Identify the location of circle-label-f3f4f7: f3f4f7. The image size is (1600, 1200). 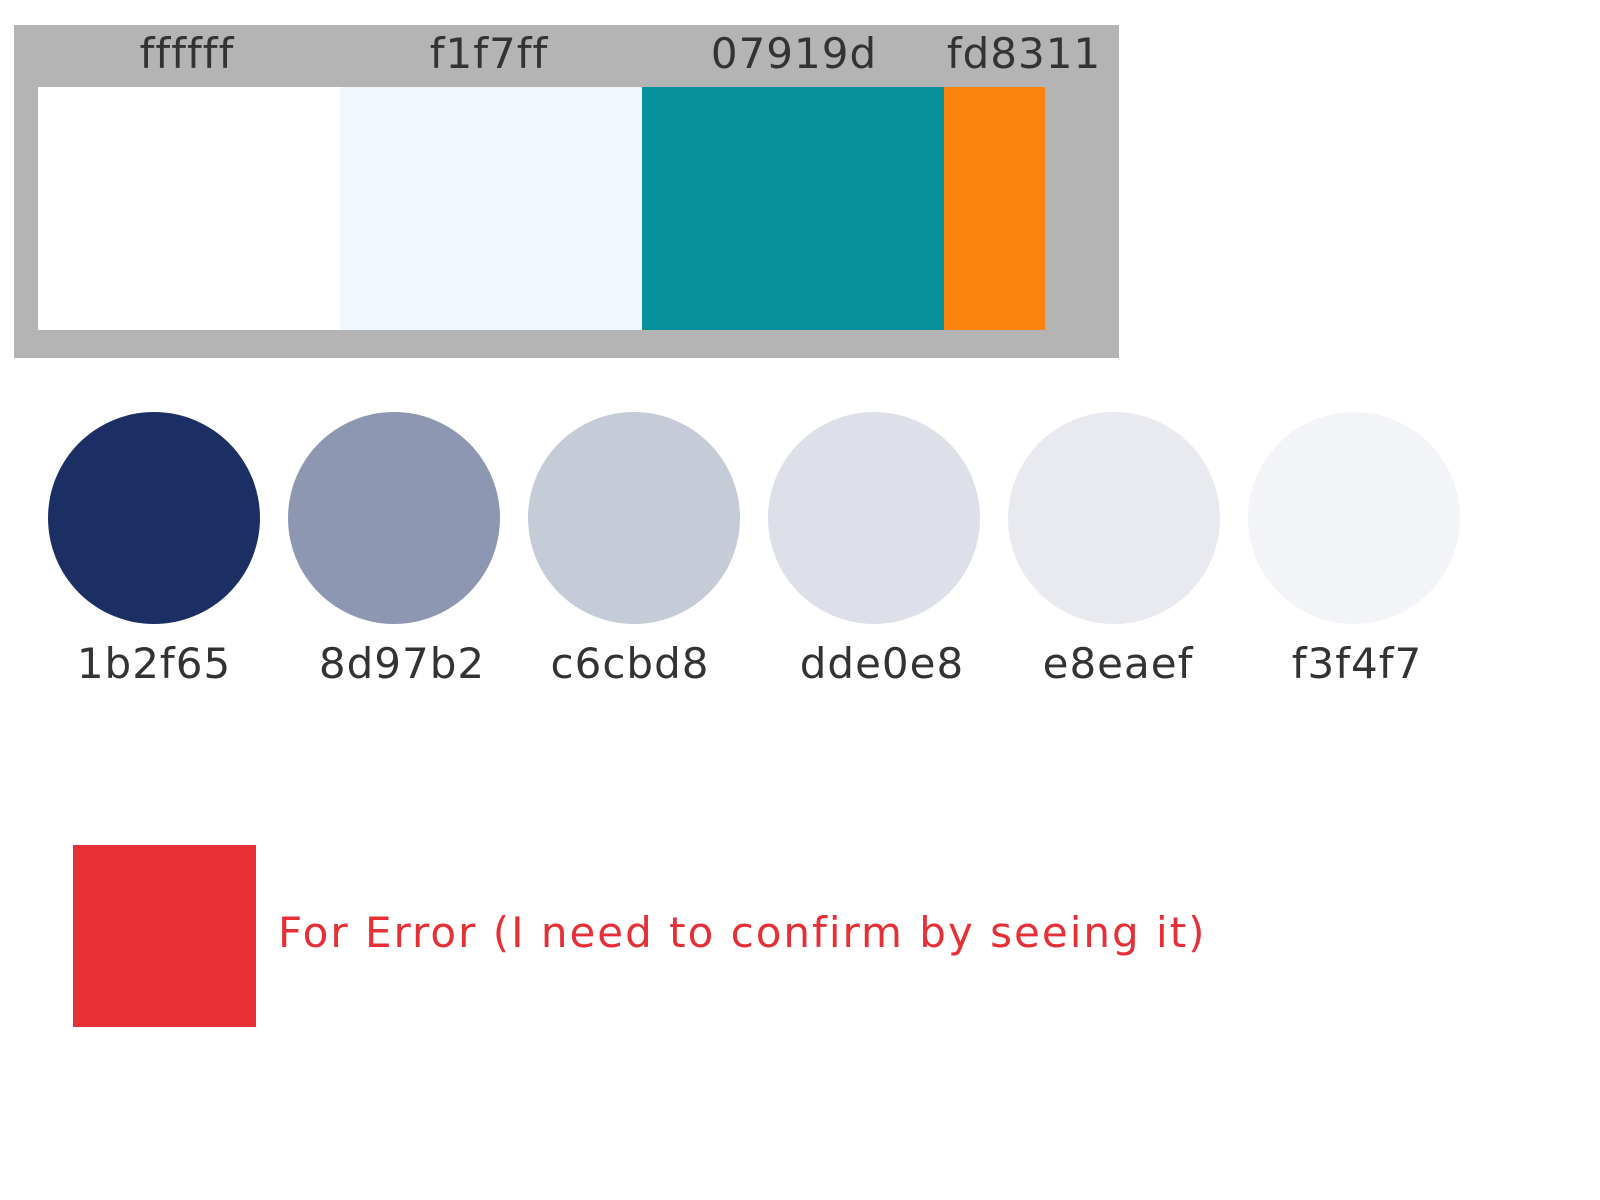
(1357, 663).